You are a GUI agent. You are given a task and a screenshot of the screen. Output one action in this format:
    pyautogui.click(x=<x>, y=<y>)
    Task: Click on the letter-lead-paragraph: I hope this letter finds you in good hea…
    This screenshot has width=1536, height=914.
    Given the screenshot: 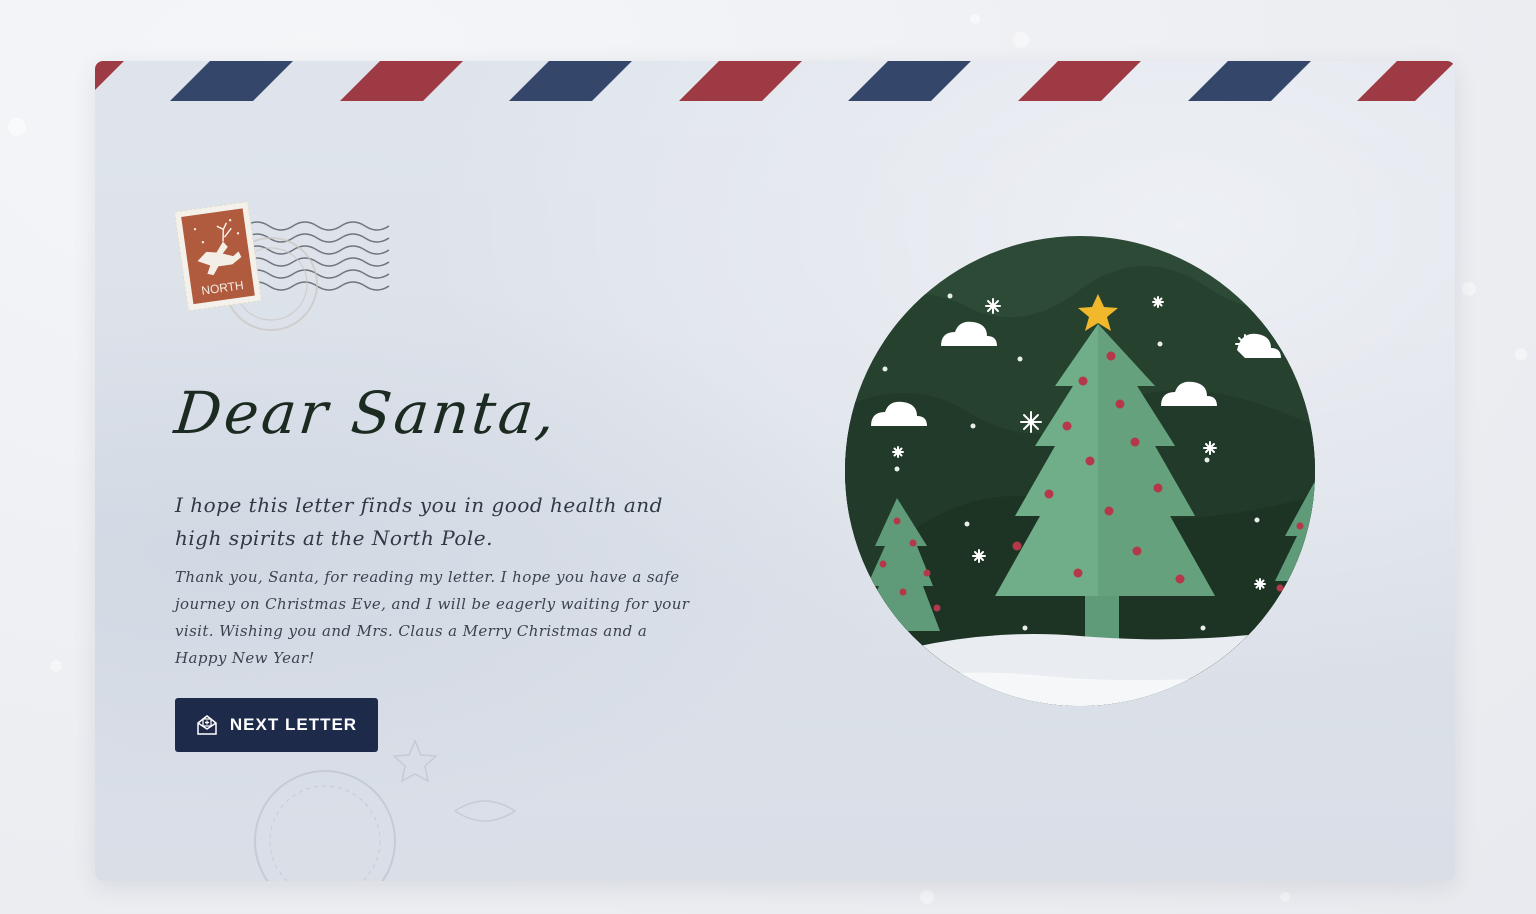 What is the action you would take?
    pyautogui.click(x=419, y=521)
    